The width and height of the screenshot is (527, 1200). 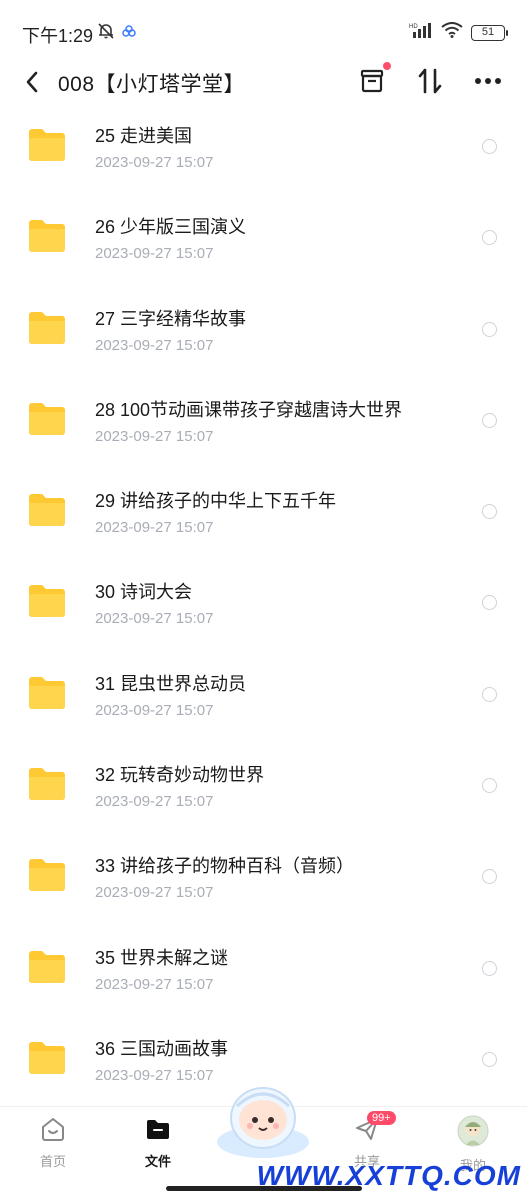 I want to click on battery-indicator: 51, so click(x=489, y=32).